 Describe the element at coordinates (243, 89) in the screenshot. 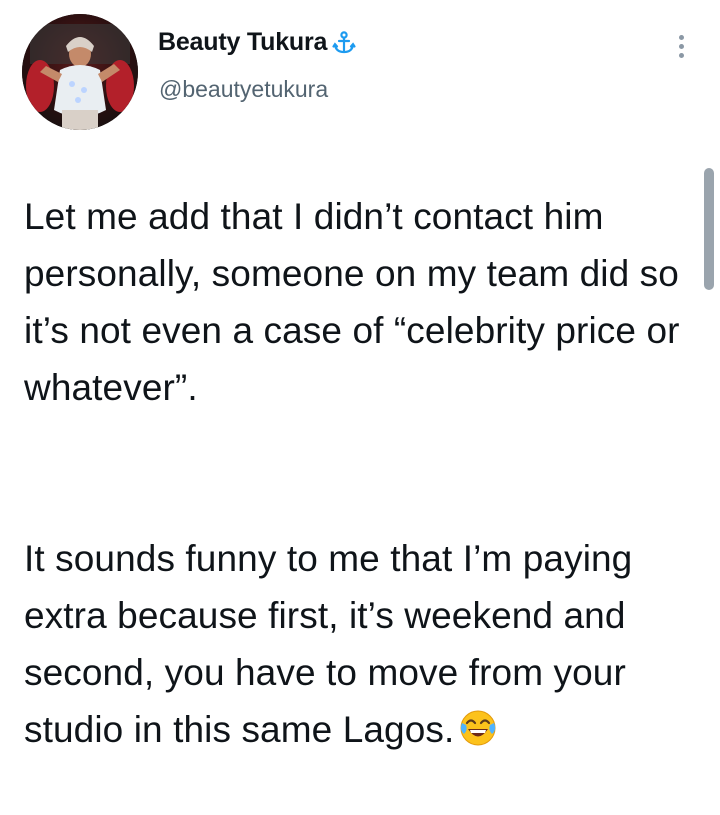

I see `author-handle: @beautyetukura` at that location.